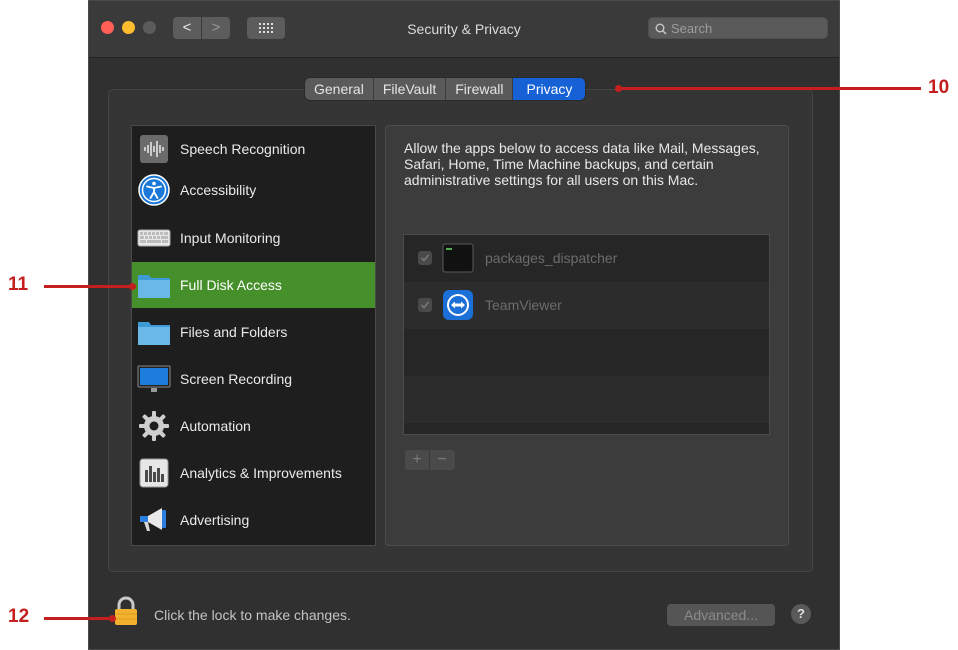 Image resolution: width=958 pixels, height=650 pixels. Describe the element at coordinates (253, 520) in the screenshot. I see `sidebar-item-advertising: Advertising` at that location.